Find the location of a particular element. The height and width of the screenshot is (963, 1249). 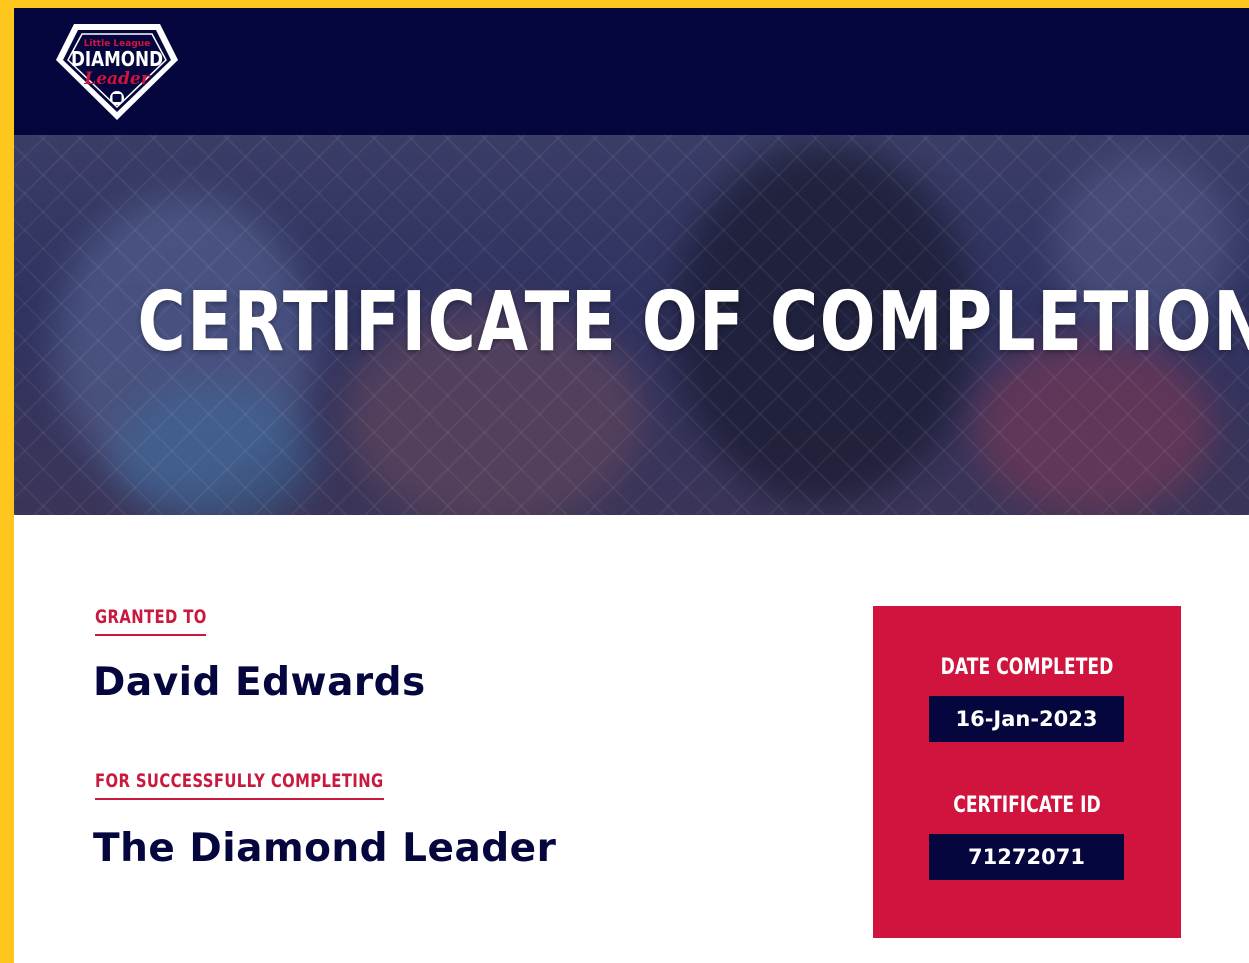

diamond-leader-logo: Little League DIAMOND Leader is located at coordinates (117, 70).